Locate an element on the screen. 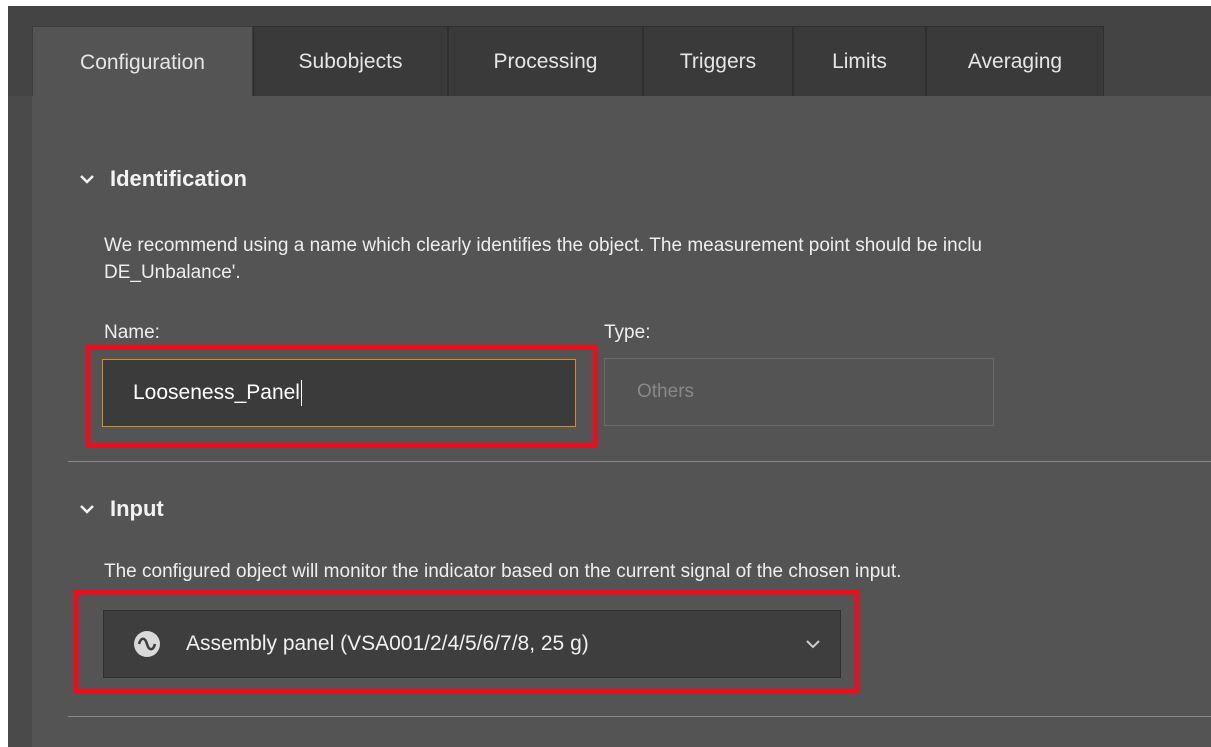 The width and height of the screenshot is (1211, 747). tab-limits-label: Limits is located at coordinates (859, 61).